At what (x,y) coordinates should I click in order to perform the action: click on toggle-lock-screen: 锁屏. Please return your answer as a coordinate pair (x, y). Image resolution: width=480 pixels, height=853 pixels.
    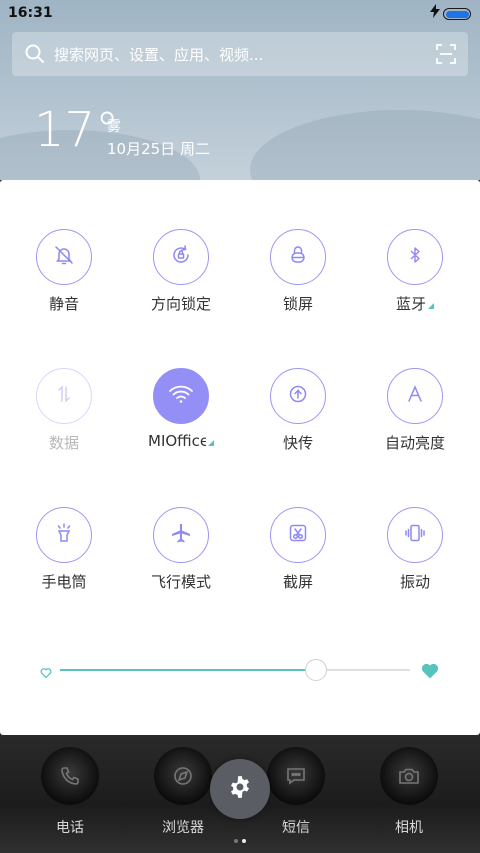
    Looking at the image, I should click on (298, 271).